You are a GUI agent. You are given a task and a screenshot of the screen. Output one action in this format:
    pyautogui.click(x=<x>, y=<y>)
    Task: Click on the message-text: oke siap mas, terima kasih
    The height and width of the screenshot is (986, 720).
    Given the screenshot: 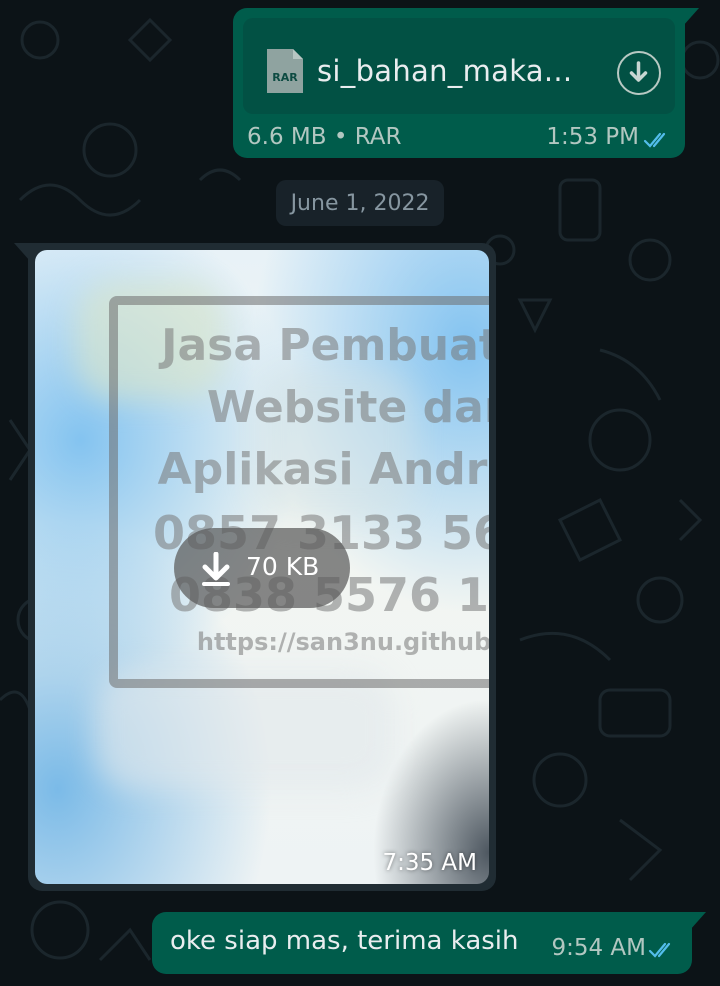 What is the action you would take?
    pyautogui.click(x=344, y=941)
    